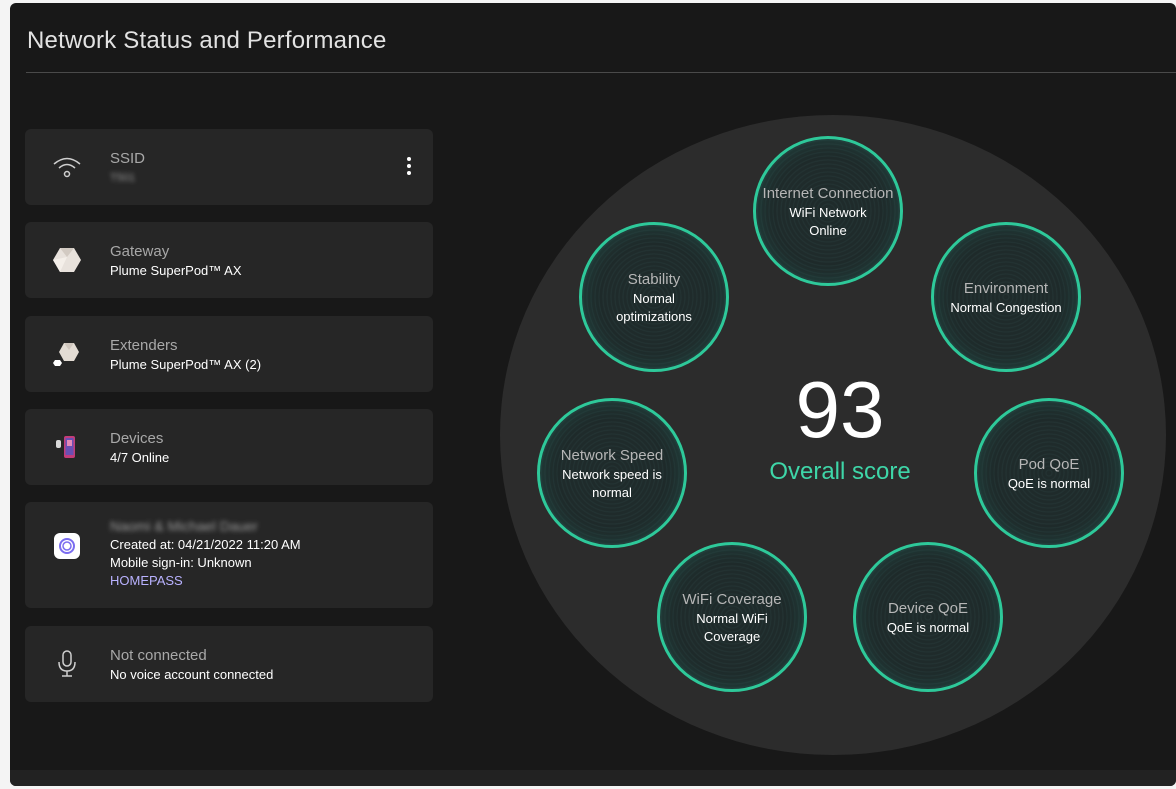  What do you see at coordinates (409, 167) in the screenshot?
I see `more-options-icon` at bounding box center [409, 167].